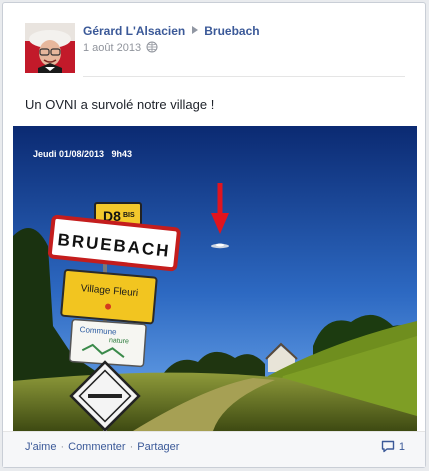 This screenshot has width=429, height=471. What do you see at coordinates (96, 447) in the screenshot?
I see `comment-link: Commenter` at bounding box center [96, 447].